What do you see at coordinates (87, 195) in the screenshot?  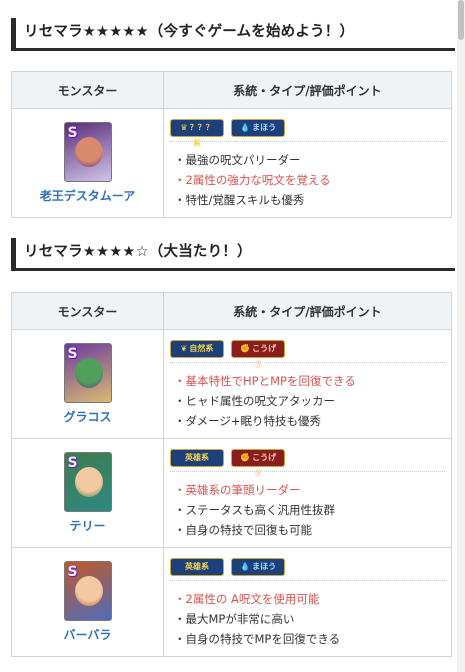 I see `monster-name-link: 老王デスタムーア` at bounding box center [87, 195].